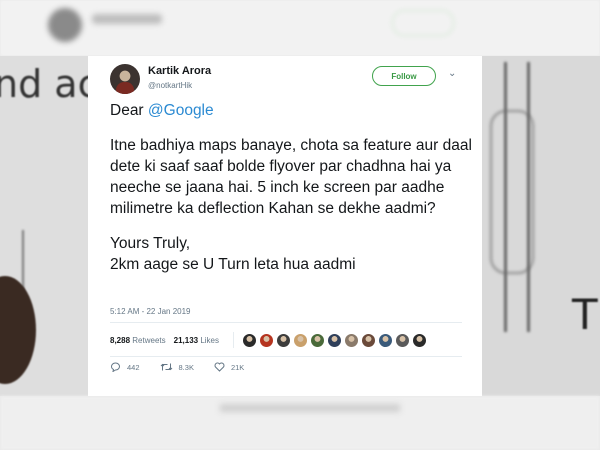 The width and height of the screenshot is (600, 450). What do you see at coordinates (404, 76) in the screenshot?
I see `follow-button: Follow` at bounding box center [404, 76].